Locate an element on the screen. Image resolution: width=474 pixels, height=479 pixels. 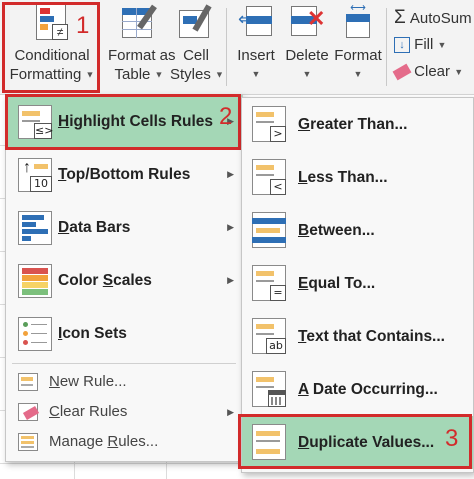
menu-item-label: Clear Rules is located at coordinates (88, 412).